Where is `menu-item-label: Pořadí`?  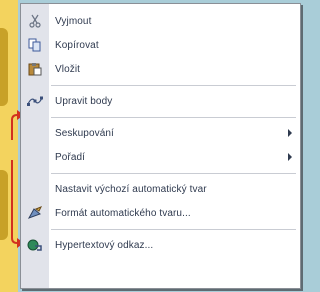 menu-item-label: Pořadí is located at coordinates (70, 157).